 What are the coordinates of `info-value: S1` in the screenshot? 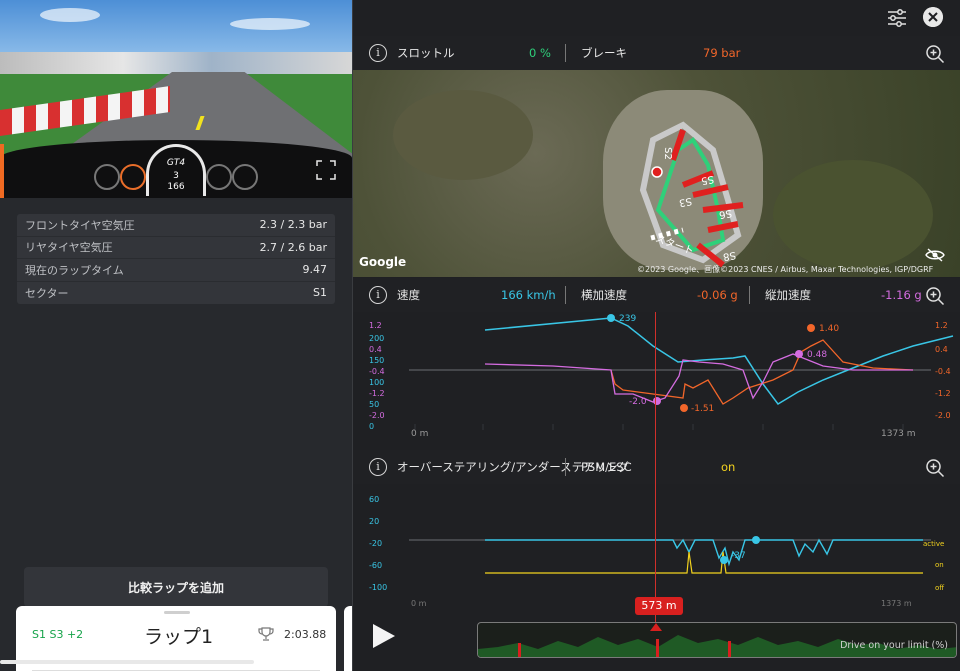 It's located at (320, 293).